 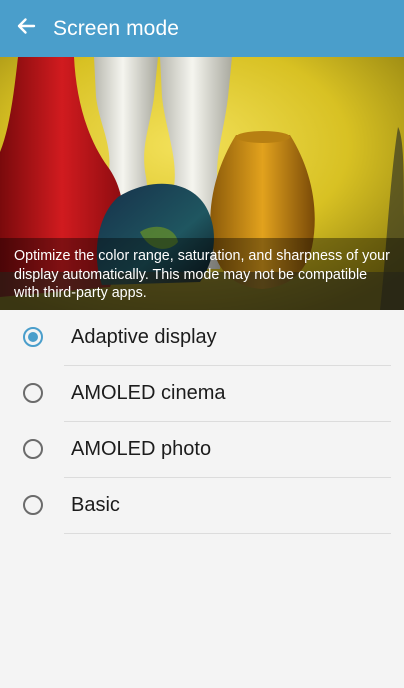 I want to click on radio-button-checked, so click(x=33, y=337).